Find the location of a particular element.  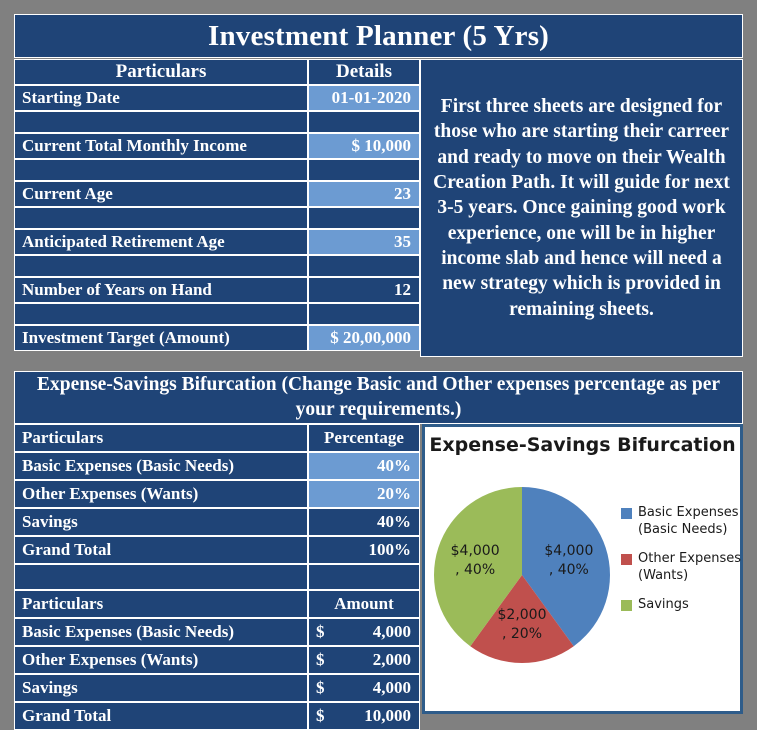

top-table-row-value: $ 20,00,000 is located at coordinates (364, 338).